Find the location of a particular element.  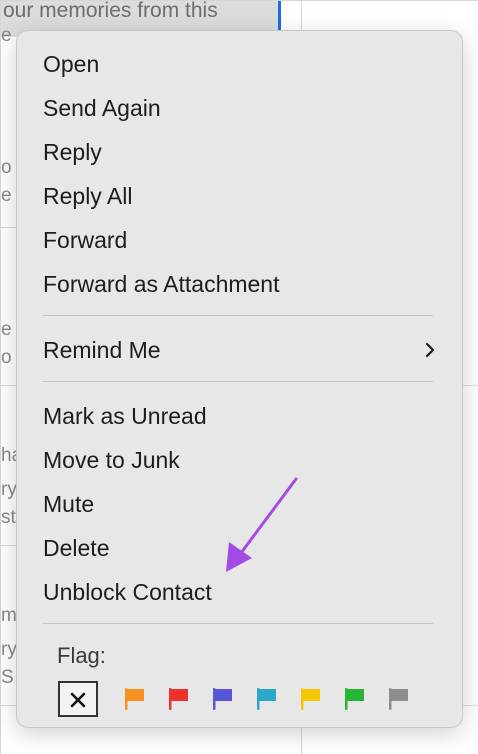

yellow-flag-icon is located at coordinates (311, 699).